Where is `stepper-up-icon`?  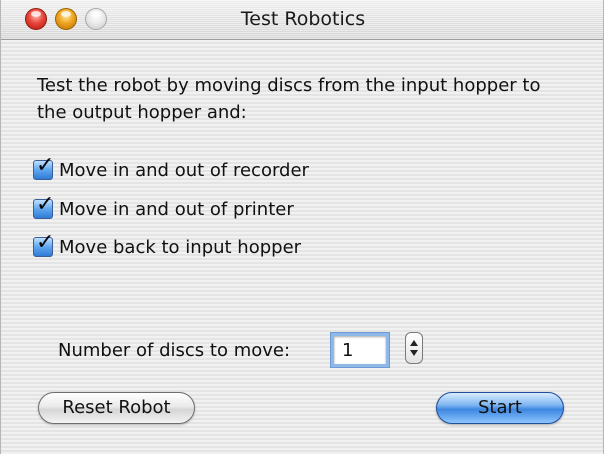 stepper-up-icon is located at coordinates (414, 343).